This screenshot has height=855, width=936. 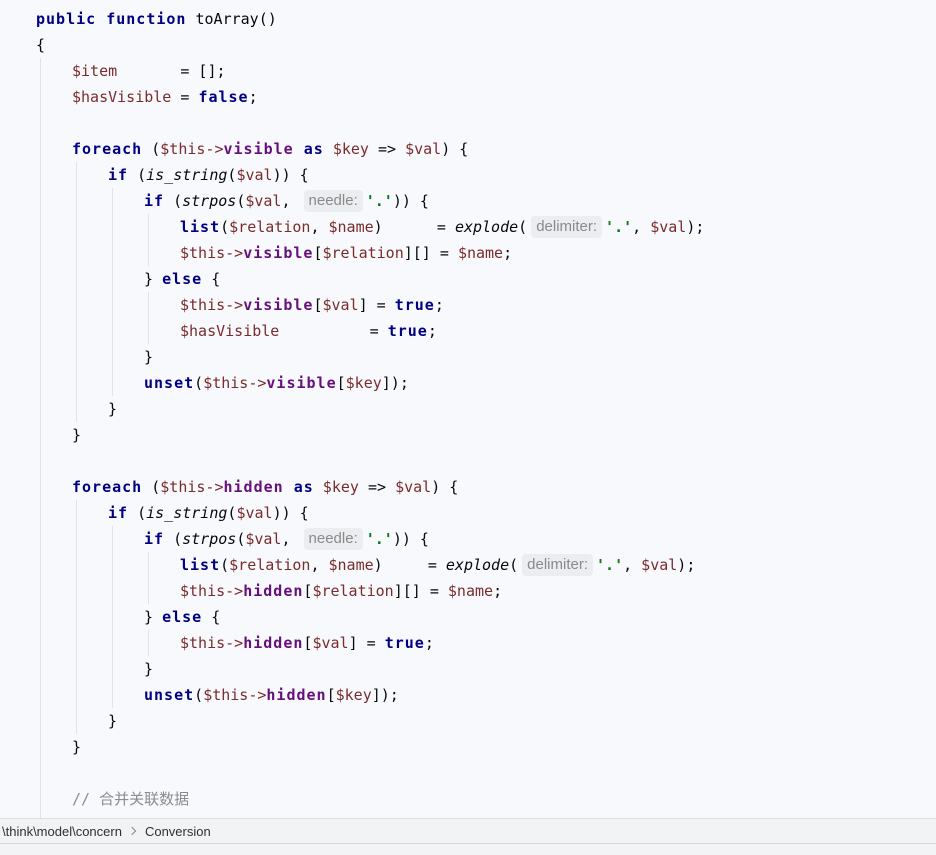 What do you see at coordinates (558, 565) in the screenshot?
I see `parameter-hint: delimiter:` at bounding box center [558, 565].